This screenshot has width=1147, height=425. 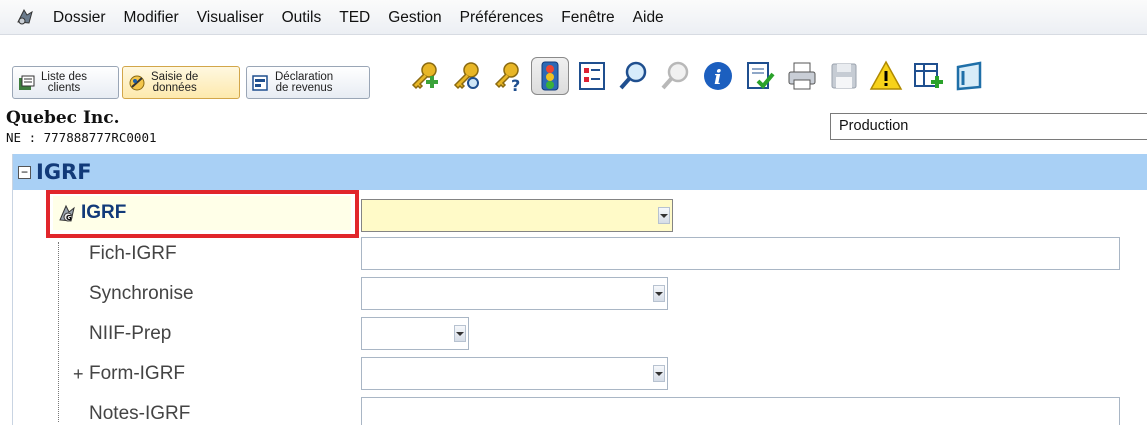 What do you see at coordinates (740, 411) in the screenshot?
I see `notes-igrf-field` at bounding box center [740, 411].